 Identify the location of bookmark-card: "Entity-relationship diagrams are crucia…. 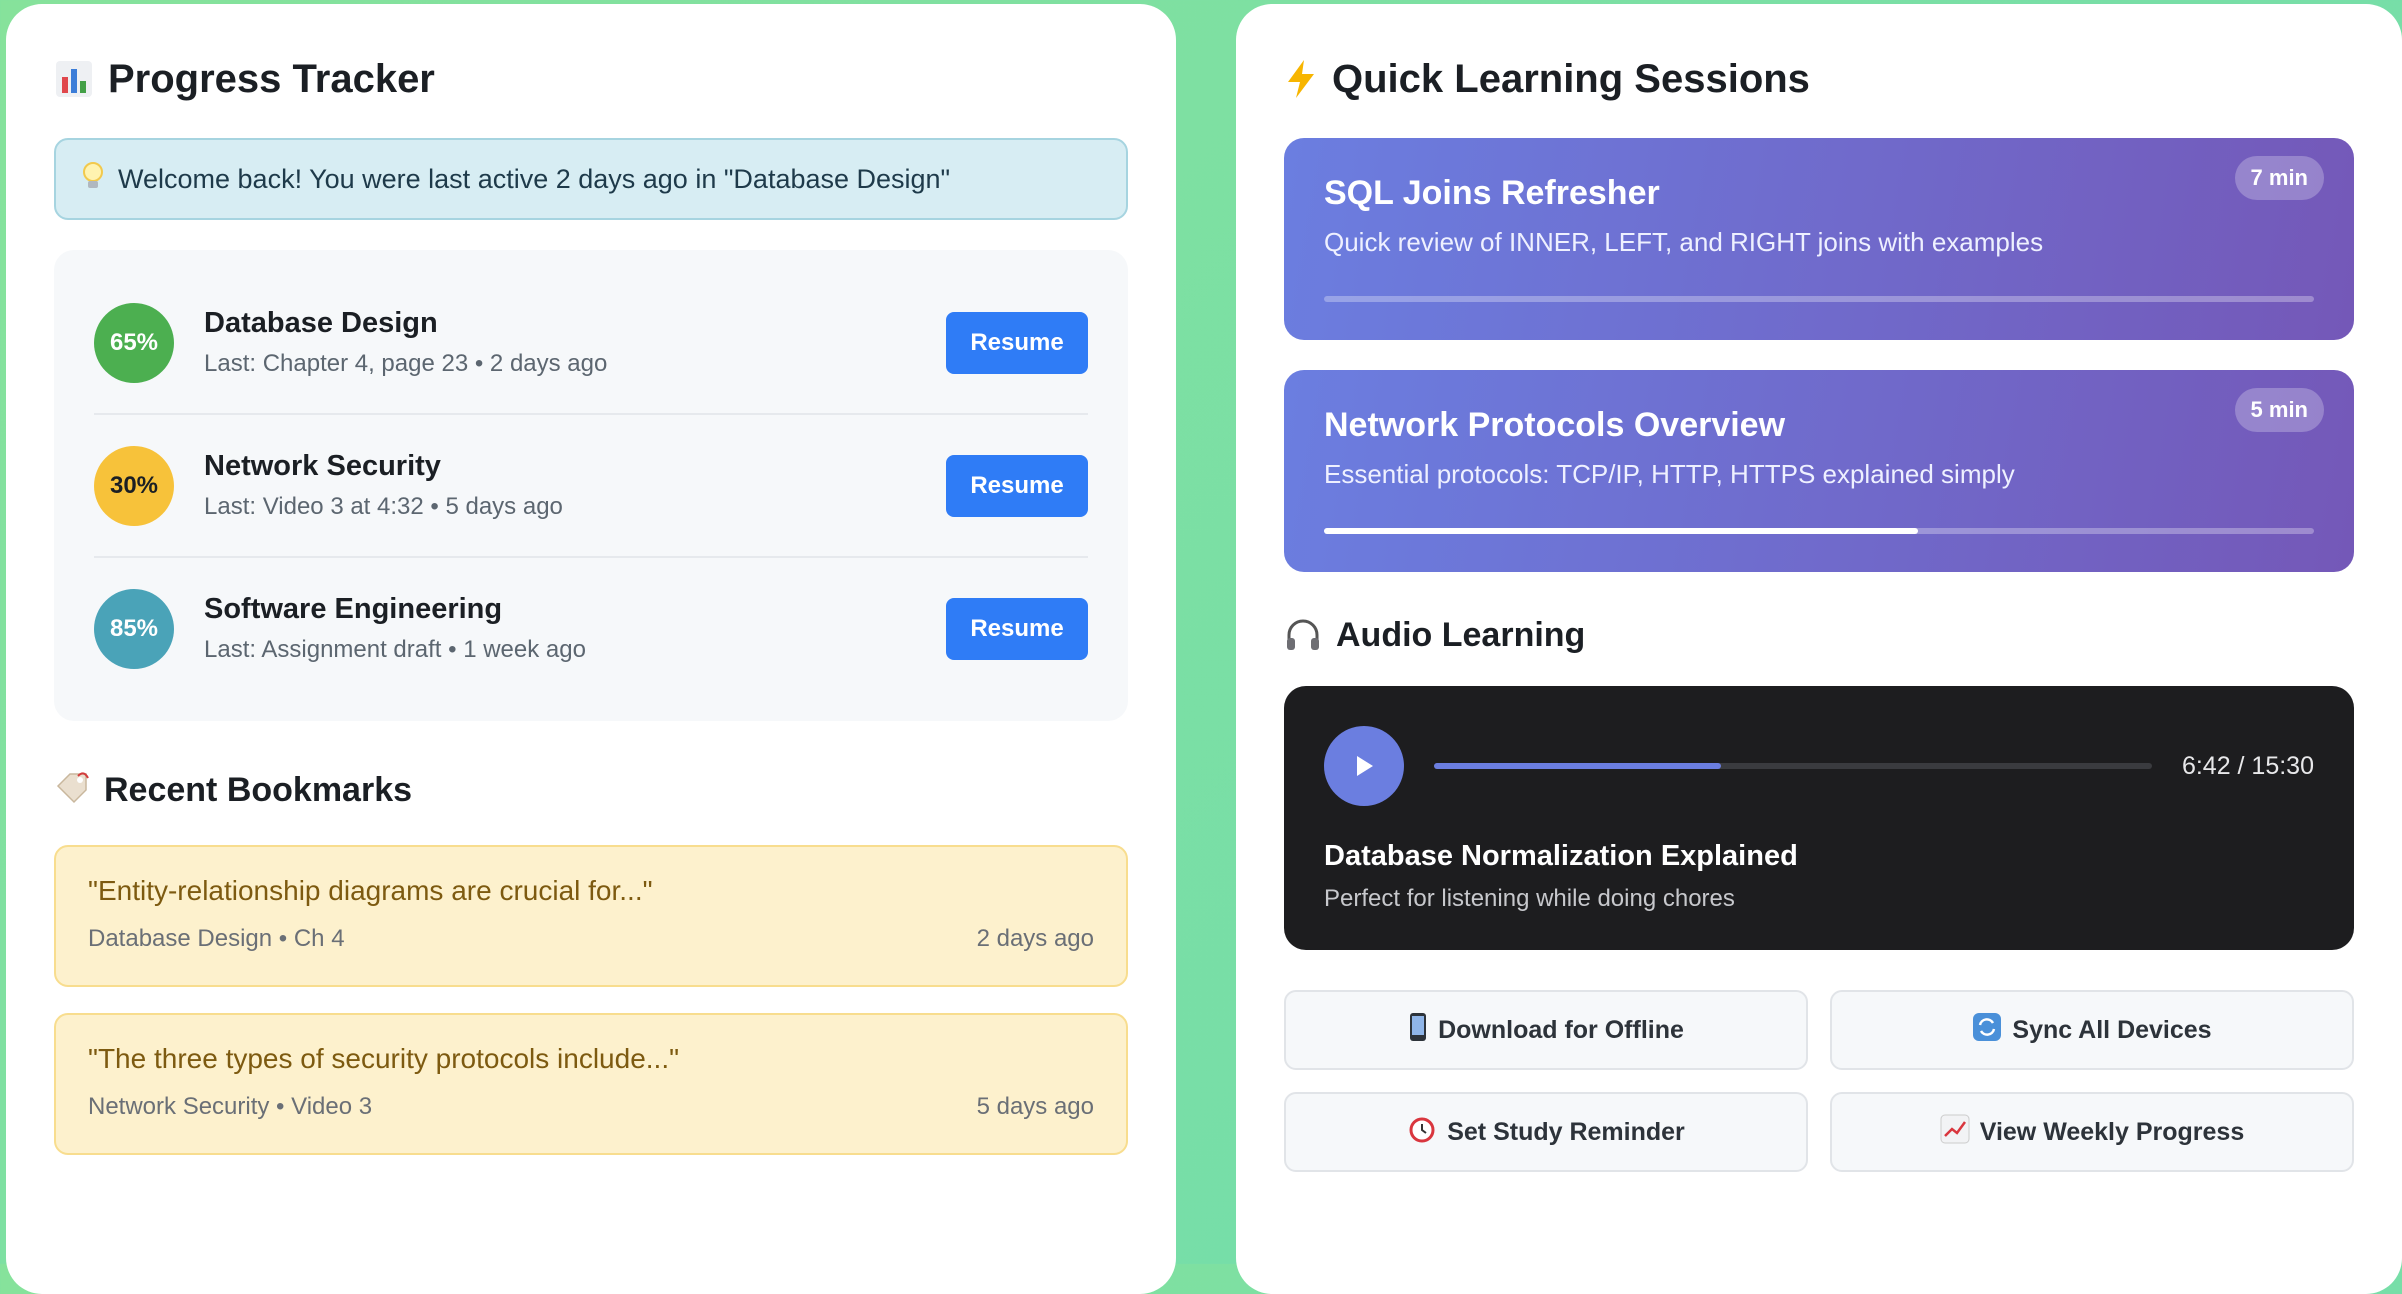
(591, 916).